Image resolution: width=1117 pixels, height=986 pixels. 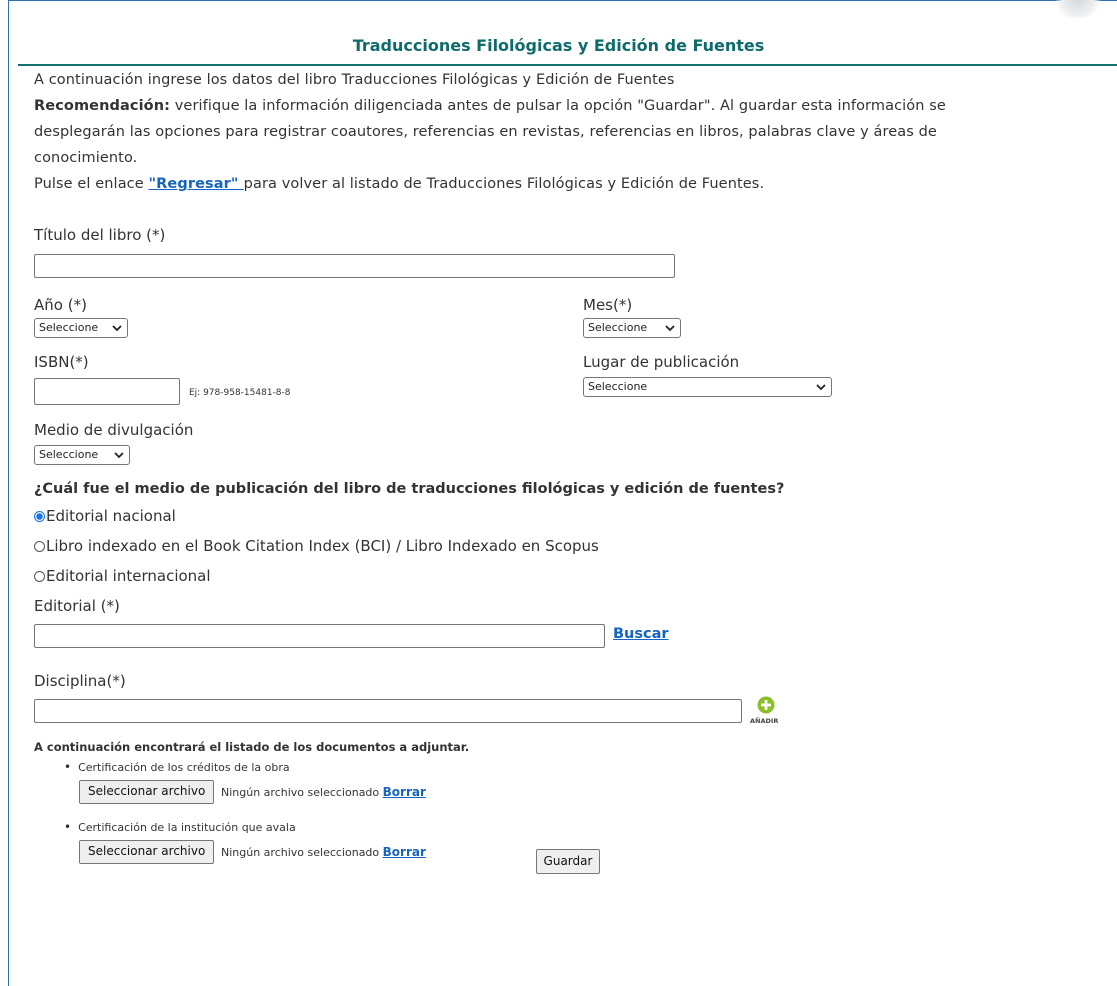 What do you see at coordinates (60, 305) in the screenshot?
I see `anio-label: Año (*)` at bounding box center [60, 305].